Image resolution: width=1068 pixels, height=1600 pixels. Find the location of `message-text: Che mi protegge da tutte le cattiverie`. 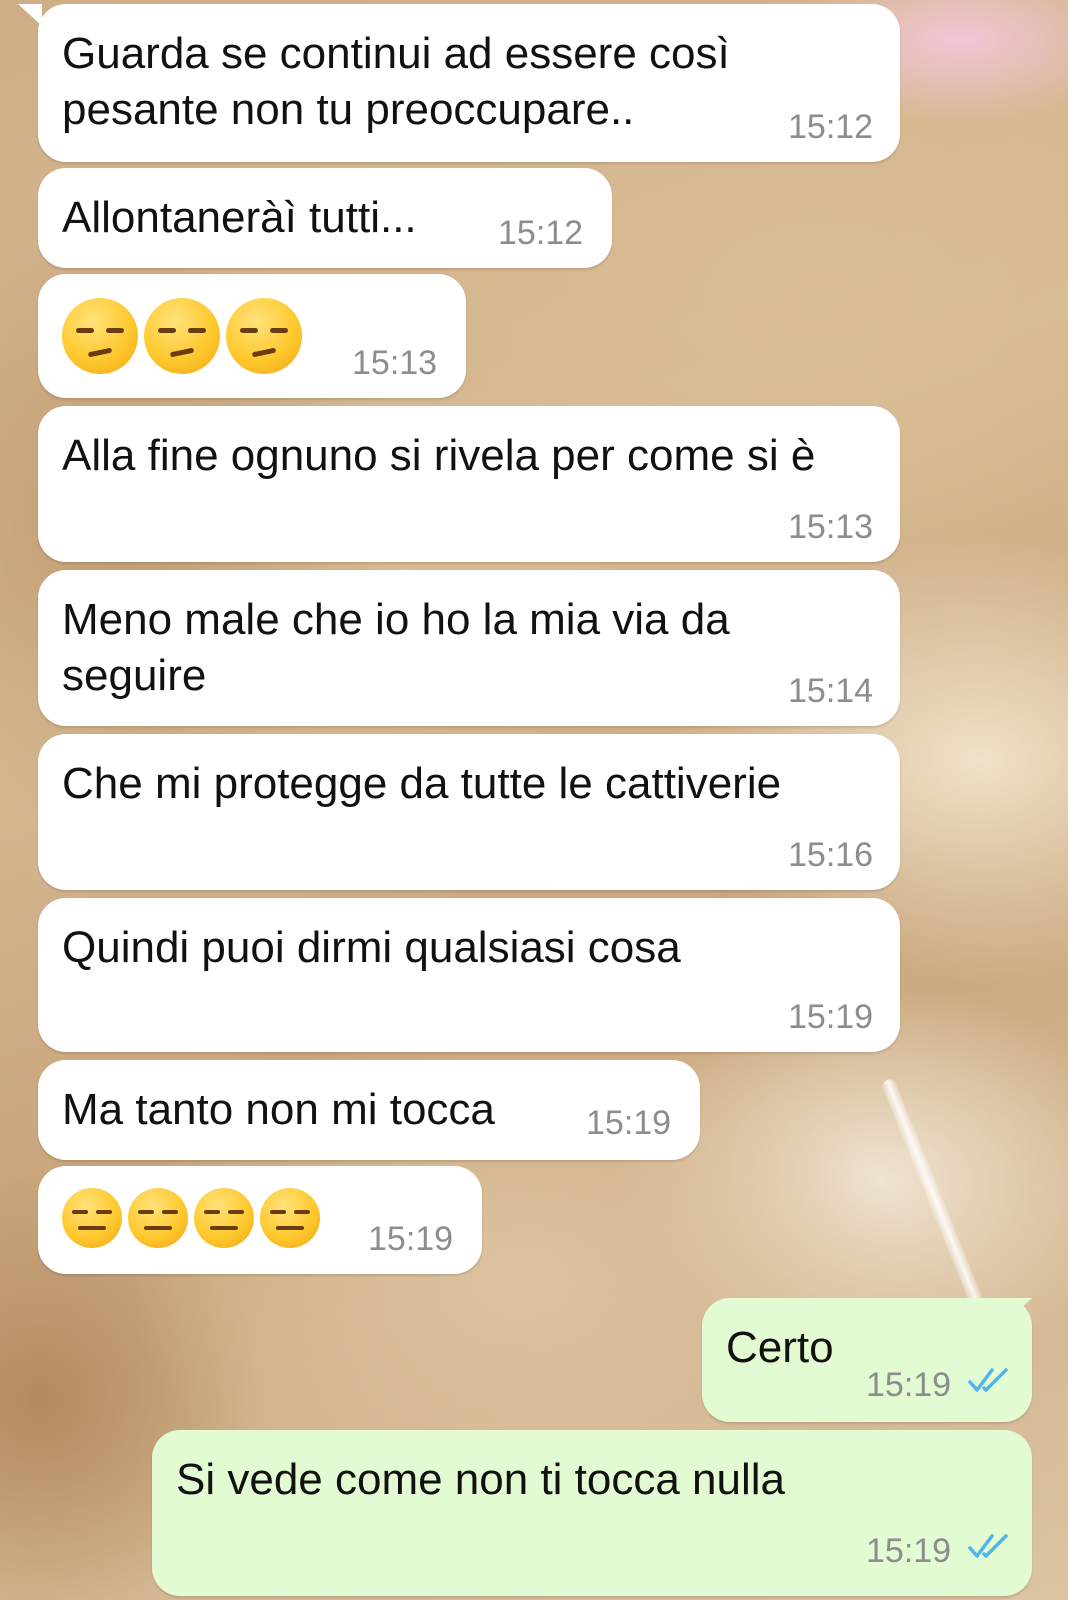

message-text: Che mi protegge da tutte le cattiverie is located at coordinates (422, 783).